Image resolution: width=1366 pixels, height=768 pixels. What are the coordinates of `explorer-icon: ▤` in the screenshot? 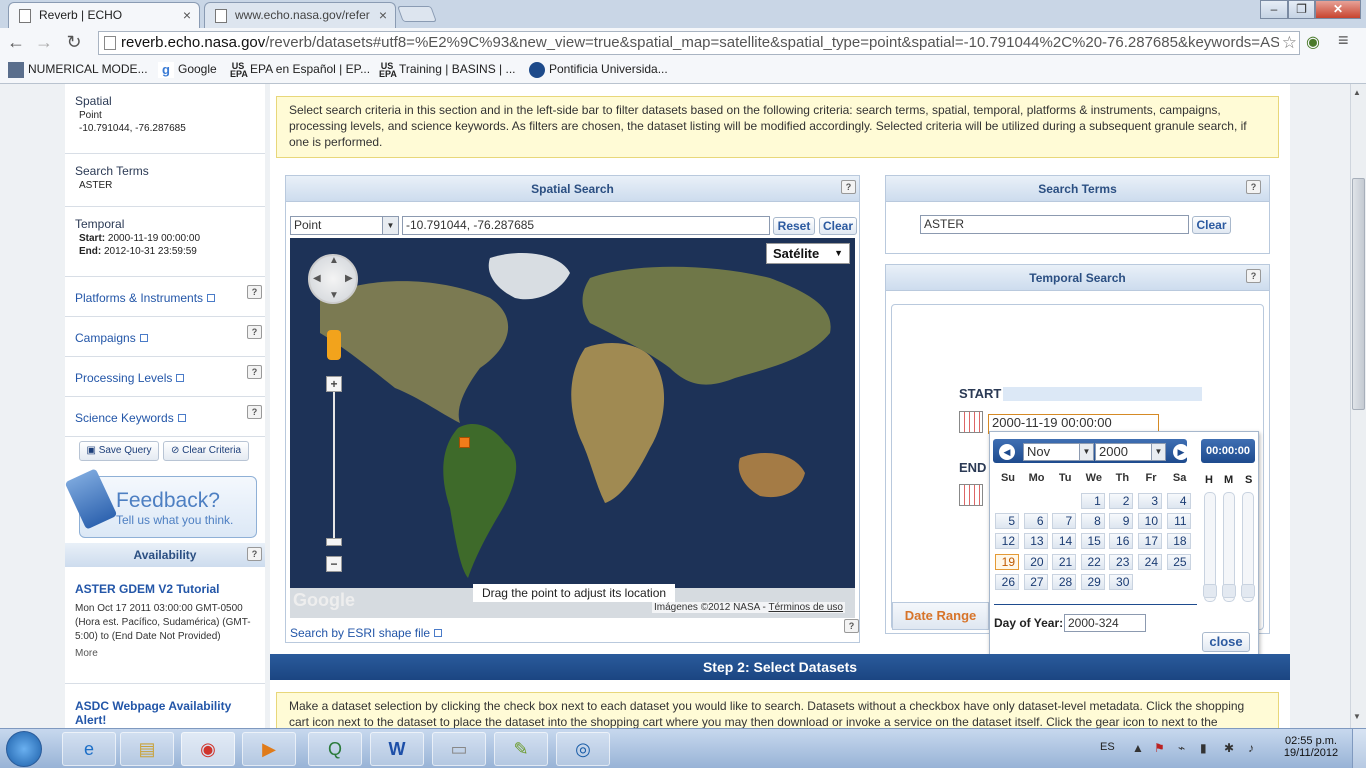 It's located at (147, 749).